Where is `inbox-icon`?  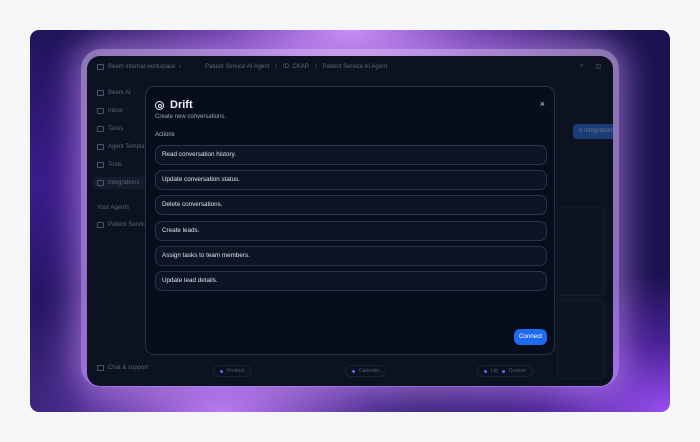
inbox-icon is located at coordinates (100, 111).